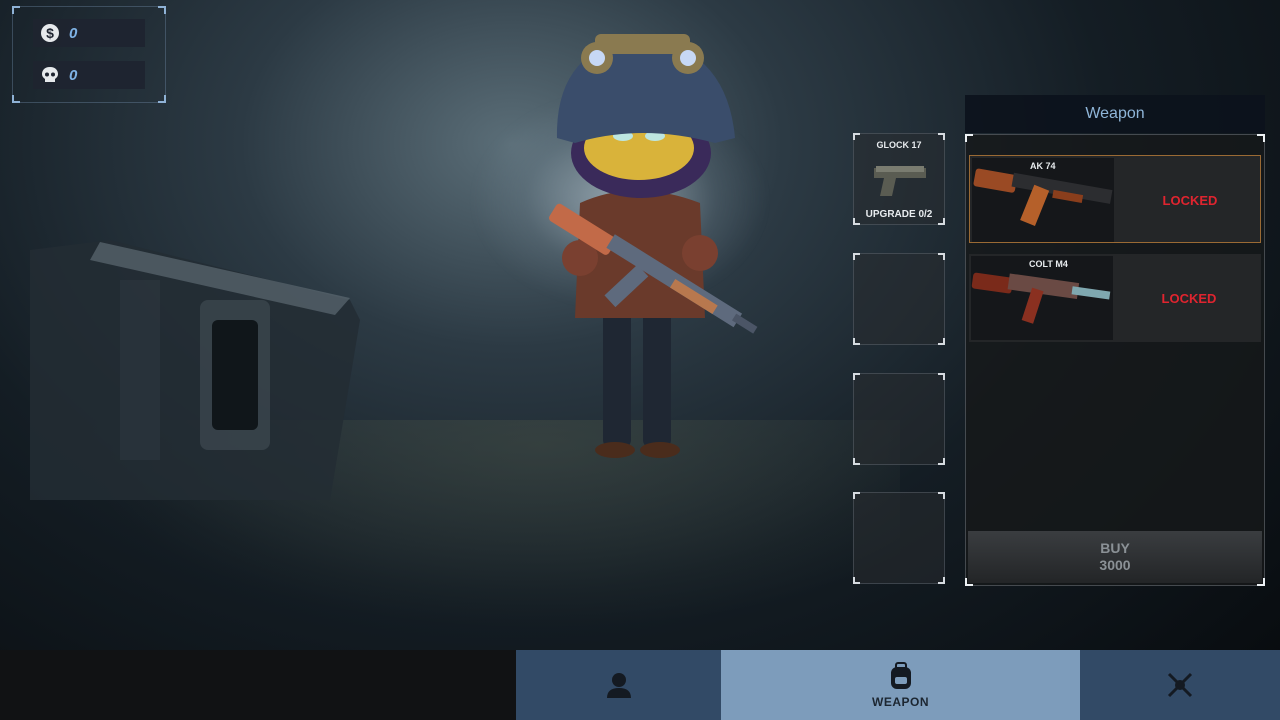 Image resolution: width=1280 pixels, height=720 pixels. I want to click on weapon-item-name: COLT M4, so click(1048, 264).